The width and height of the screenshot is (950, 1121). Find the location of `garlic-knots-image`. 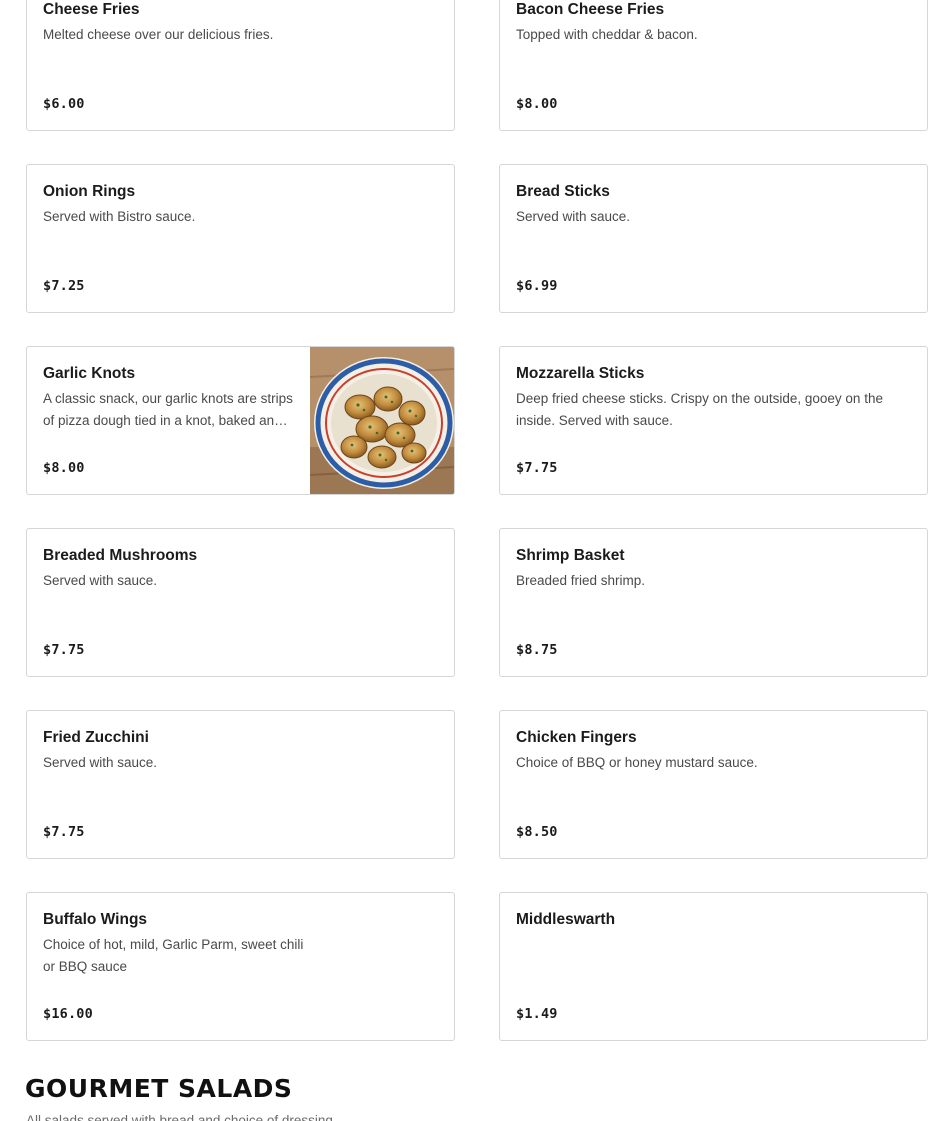

garlic-knots-image is located at coordinates (382, 420).